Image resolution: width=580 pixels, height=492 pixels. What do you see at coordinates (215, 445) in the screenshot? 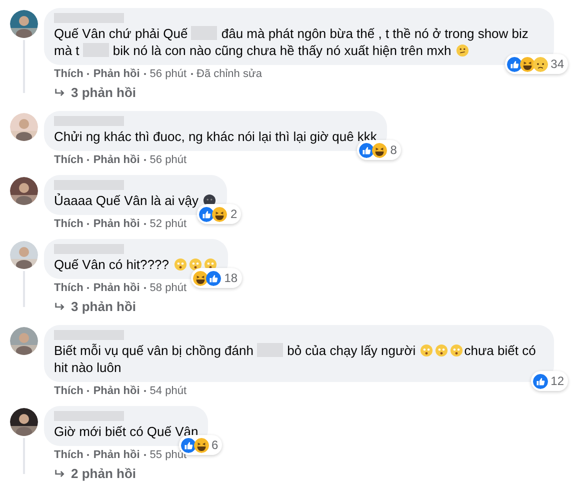
I see `reaction-count: 6` at bounding box center [215, 445].